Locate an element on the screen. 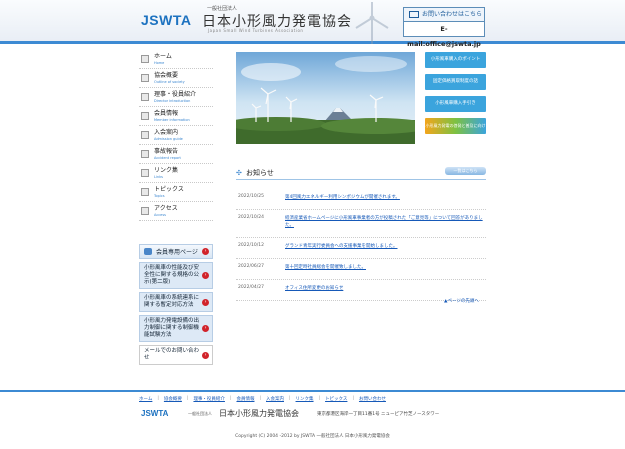 The width and height of the screenshot is (625, 449). nav-sublabel: Links is located at coordinates (158, 177).